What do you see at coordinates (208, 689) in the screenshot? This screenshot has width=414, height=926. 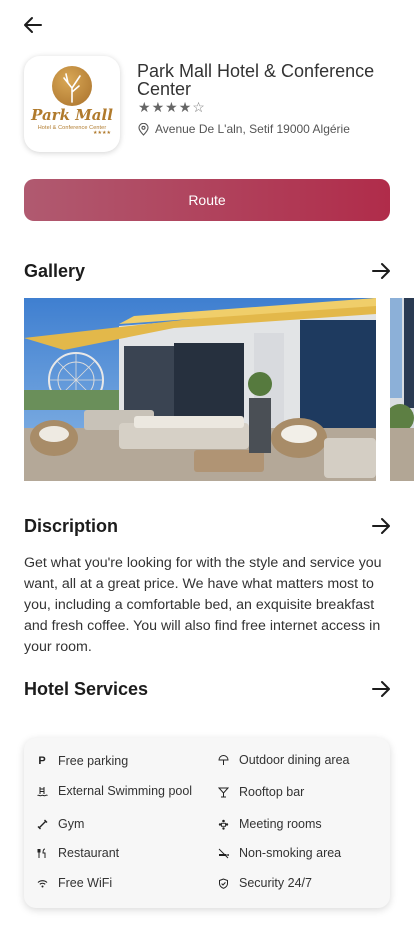 I see `services-header: Hotel Services` at bounding box center [208, 689].